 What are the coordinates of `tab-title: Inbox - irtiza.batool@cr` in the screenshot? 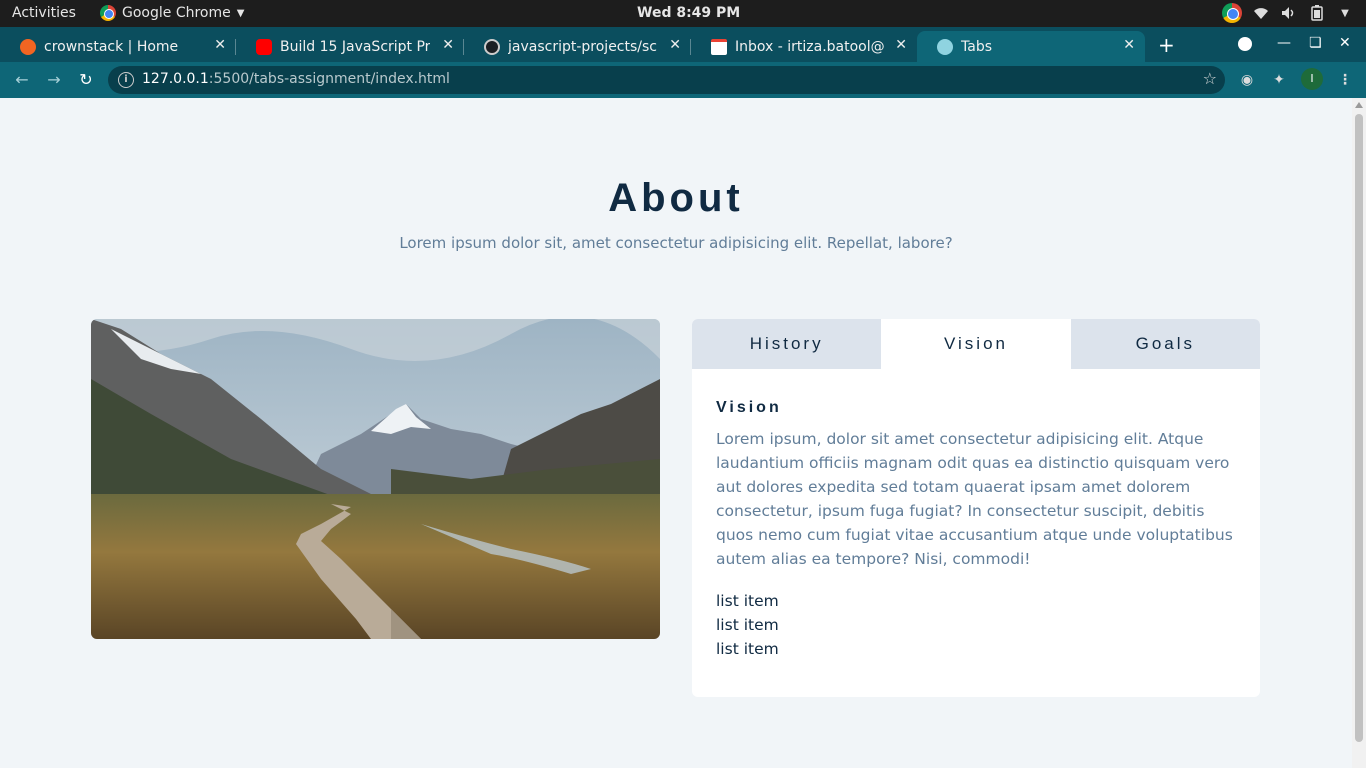 It's located at (810, 46).